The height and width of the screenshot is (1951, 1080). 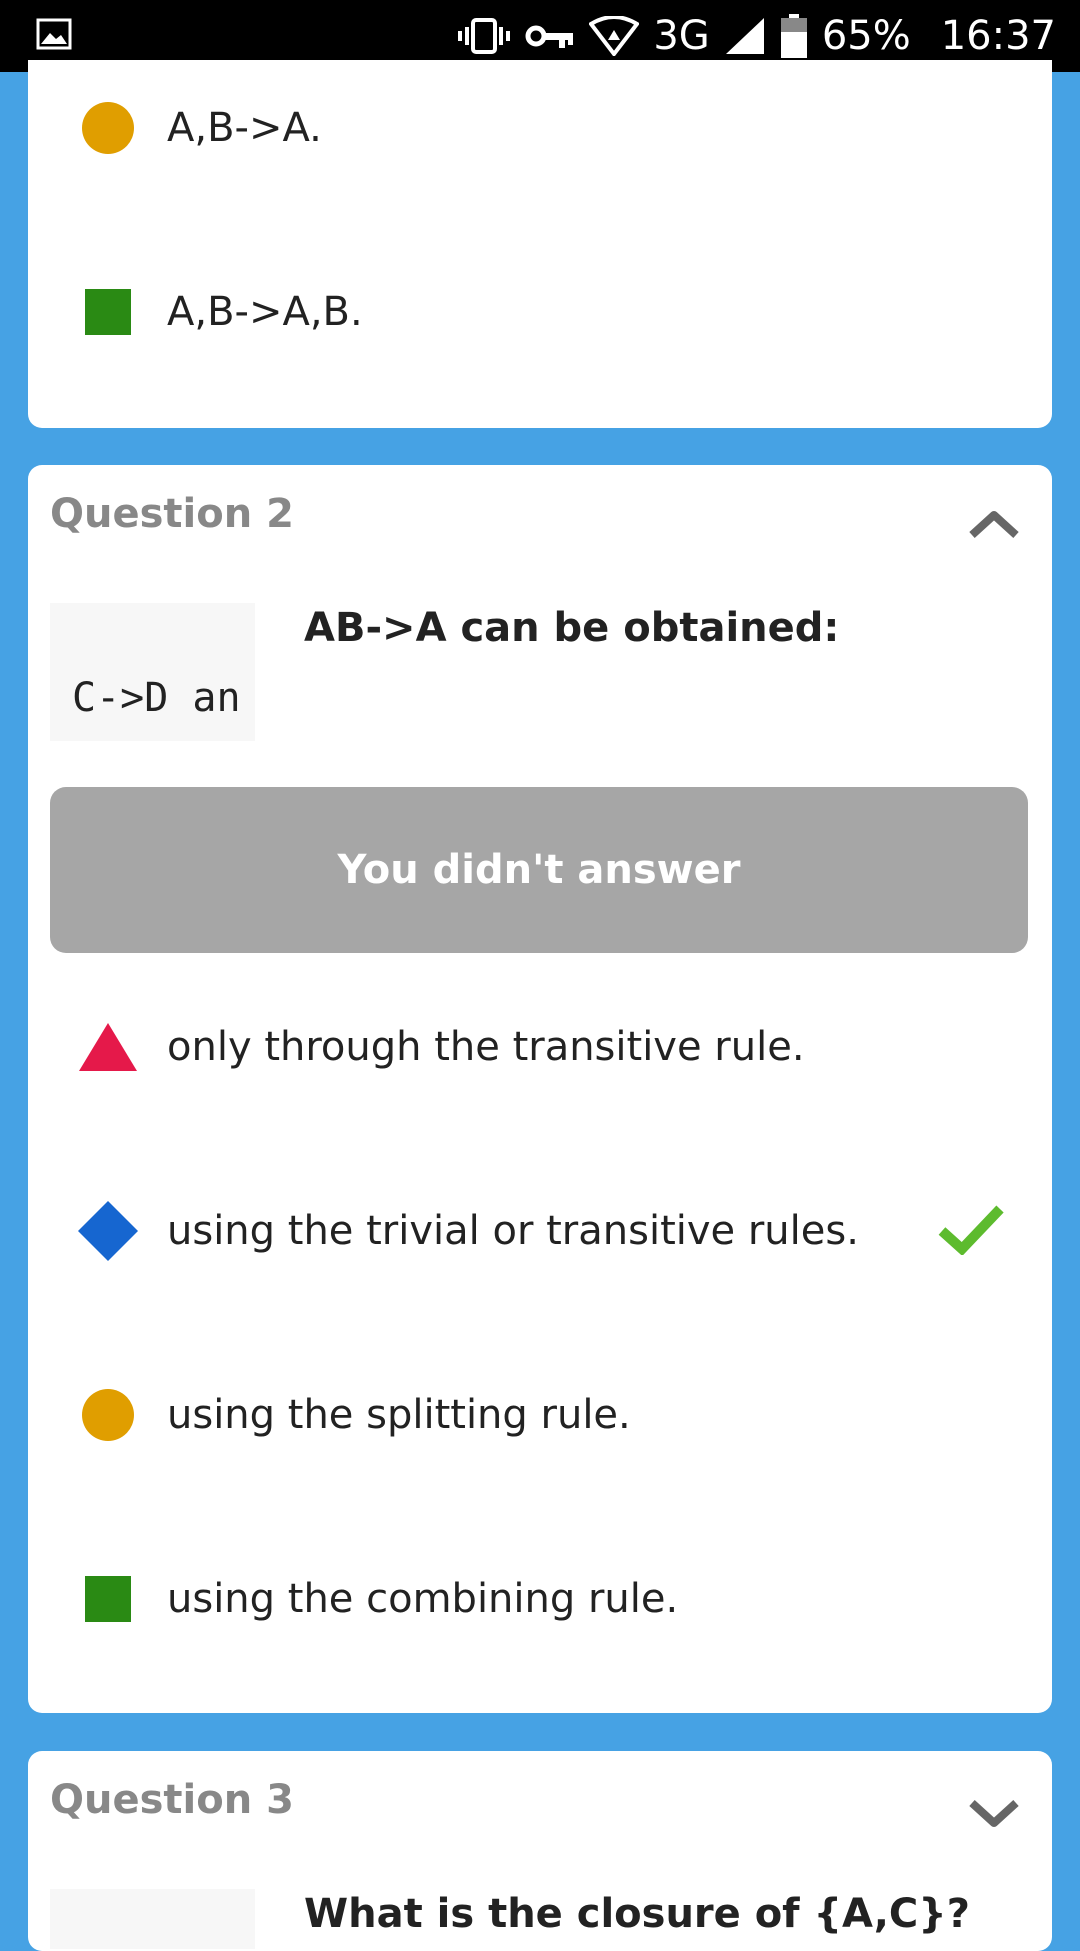 I want to click on signal-icon, so click(x=745, y=36).